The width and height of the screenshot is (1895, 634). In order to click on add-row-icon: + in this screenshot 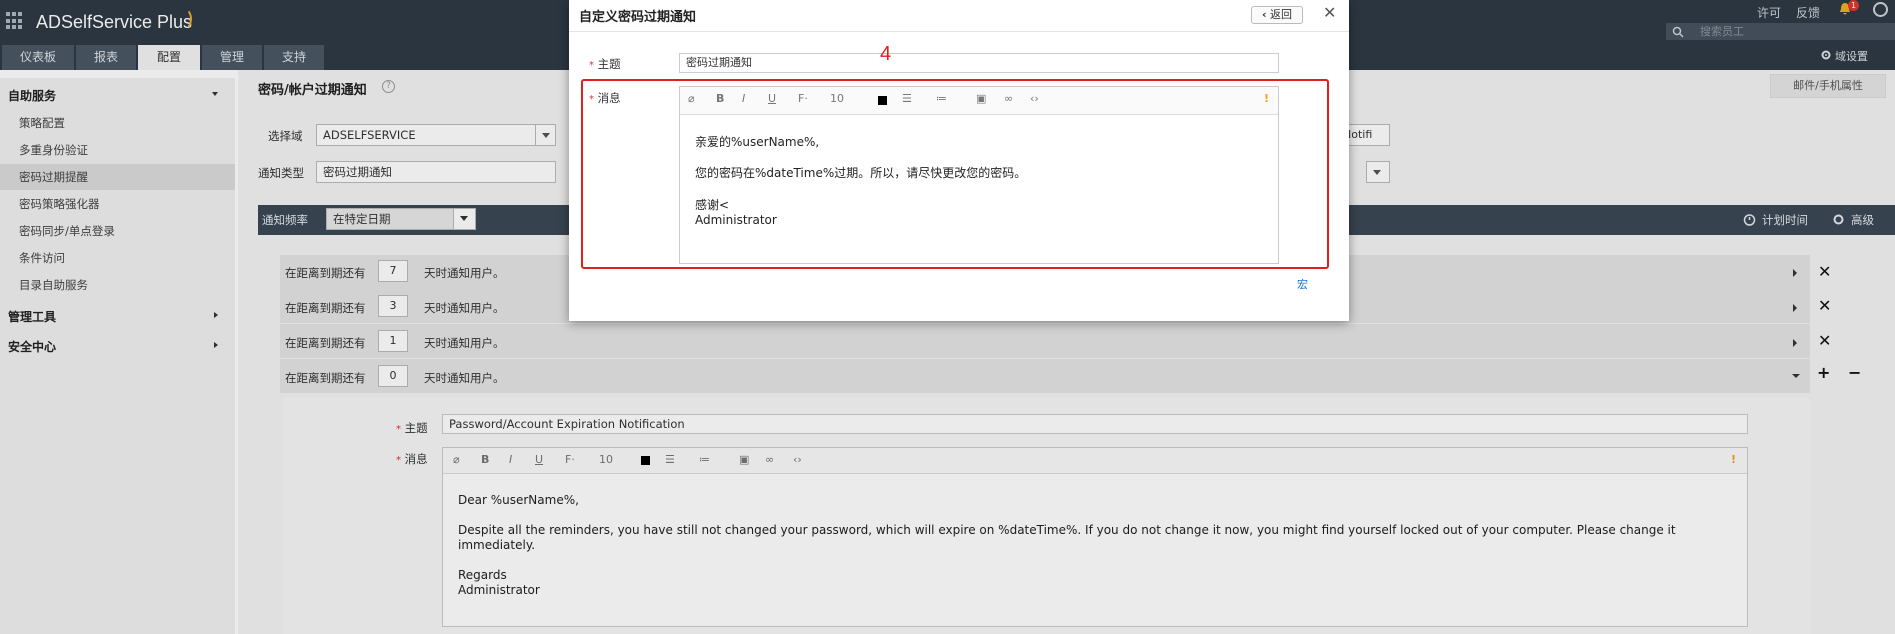, I will do `click(1823, 372)`.